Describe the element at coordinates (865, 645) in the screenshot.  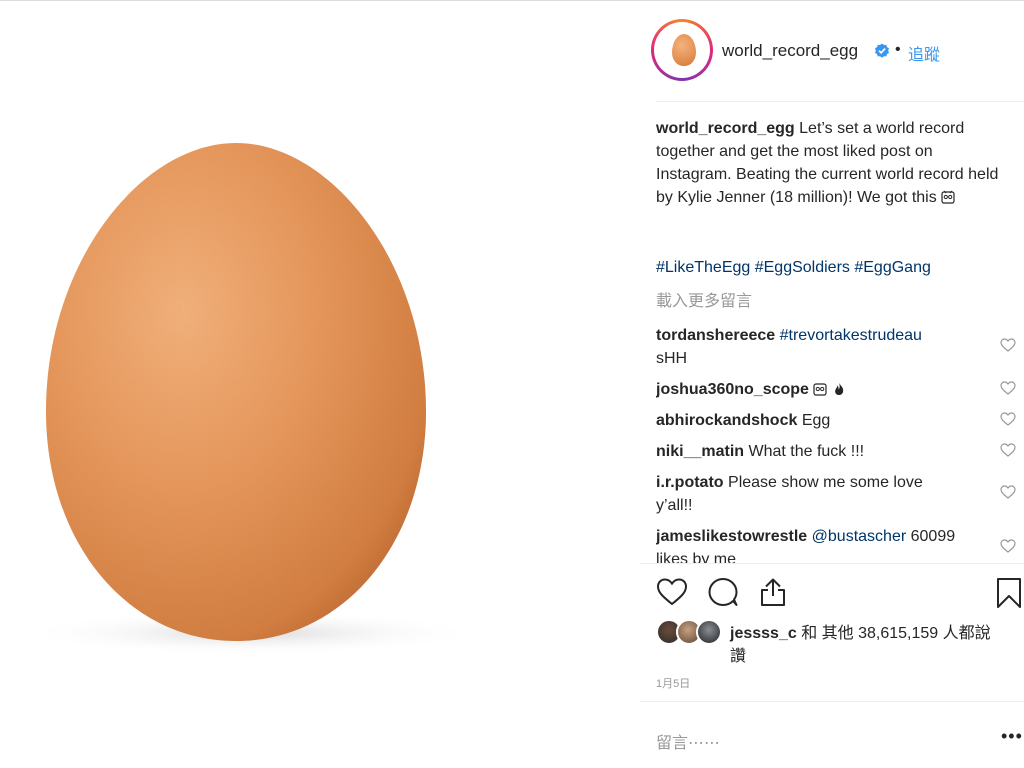
I see `likes-count: jessss_c 和 其他 38,615,159 人都說讚` at that location.